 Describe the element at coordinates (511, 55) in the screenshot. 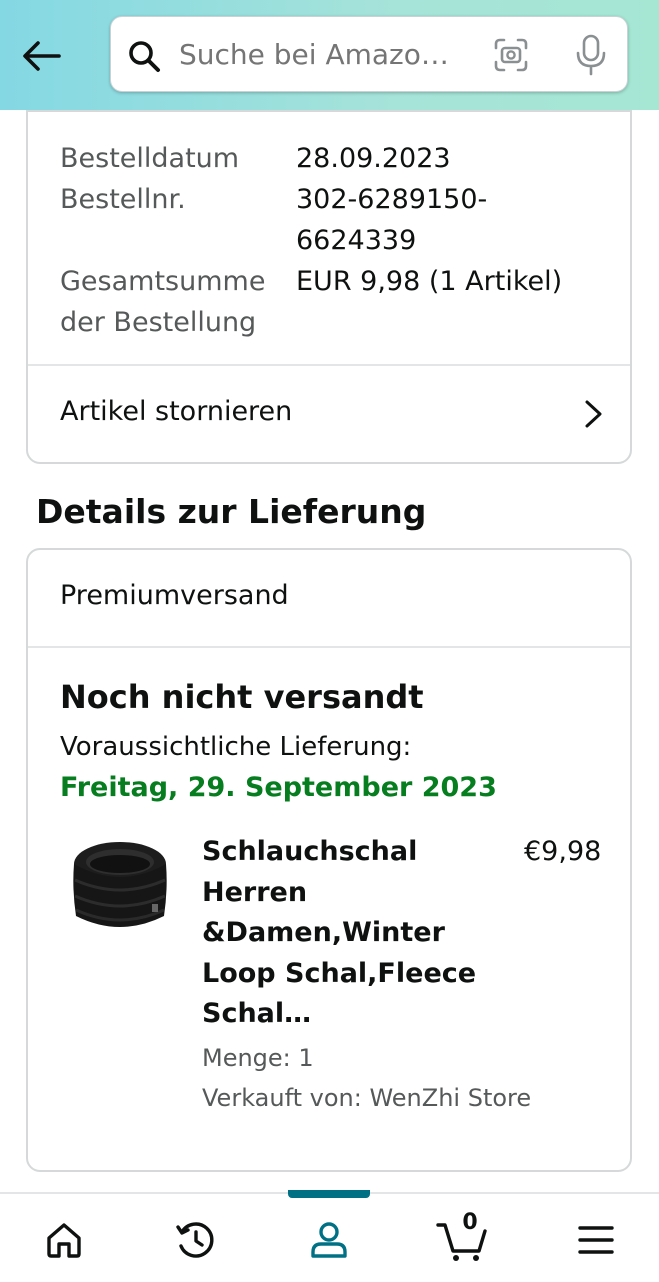

I see `camera-lens-icon` at that location.